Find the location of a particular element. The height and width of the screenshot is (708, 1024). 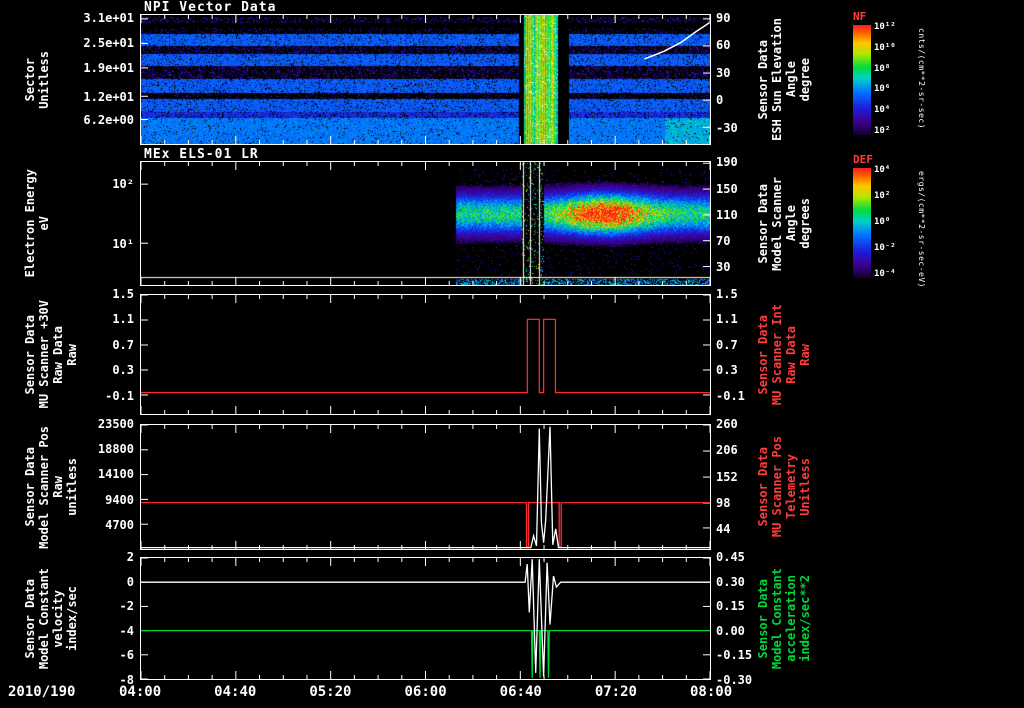

axis-label-line: MU Scanner Int is located at coordinates (777, 354).